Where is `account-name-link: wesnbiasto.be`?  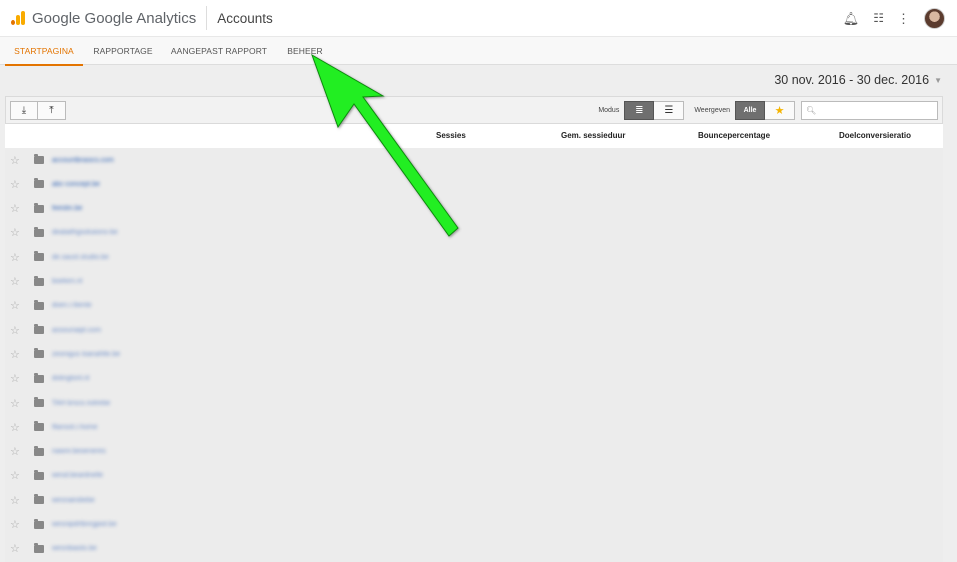 account-name-link: wesnbiasto.be is located at coordinates (74, 548).